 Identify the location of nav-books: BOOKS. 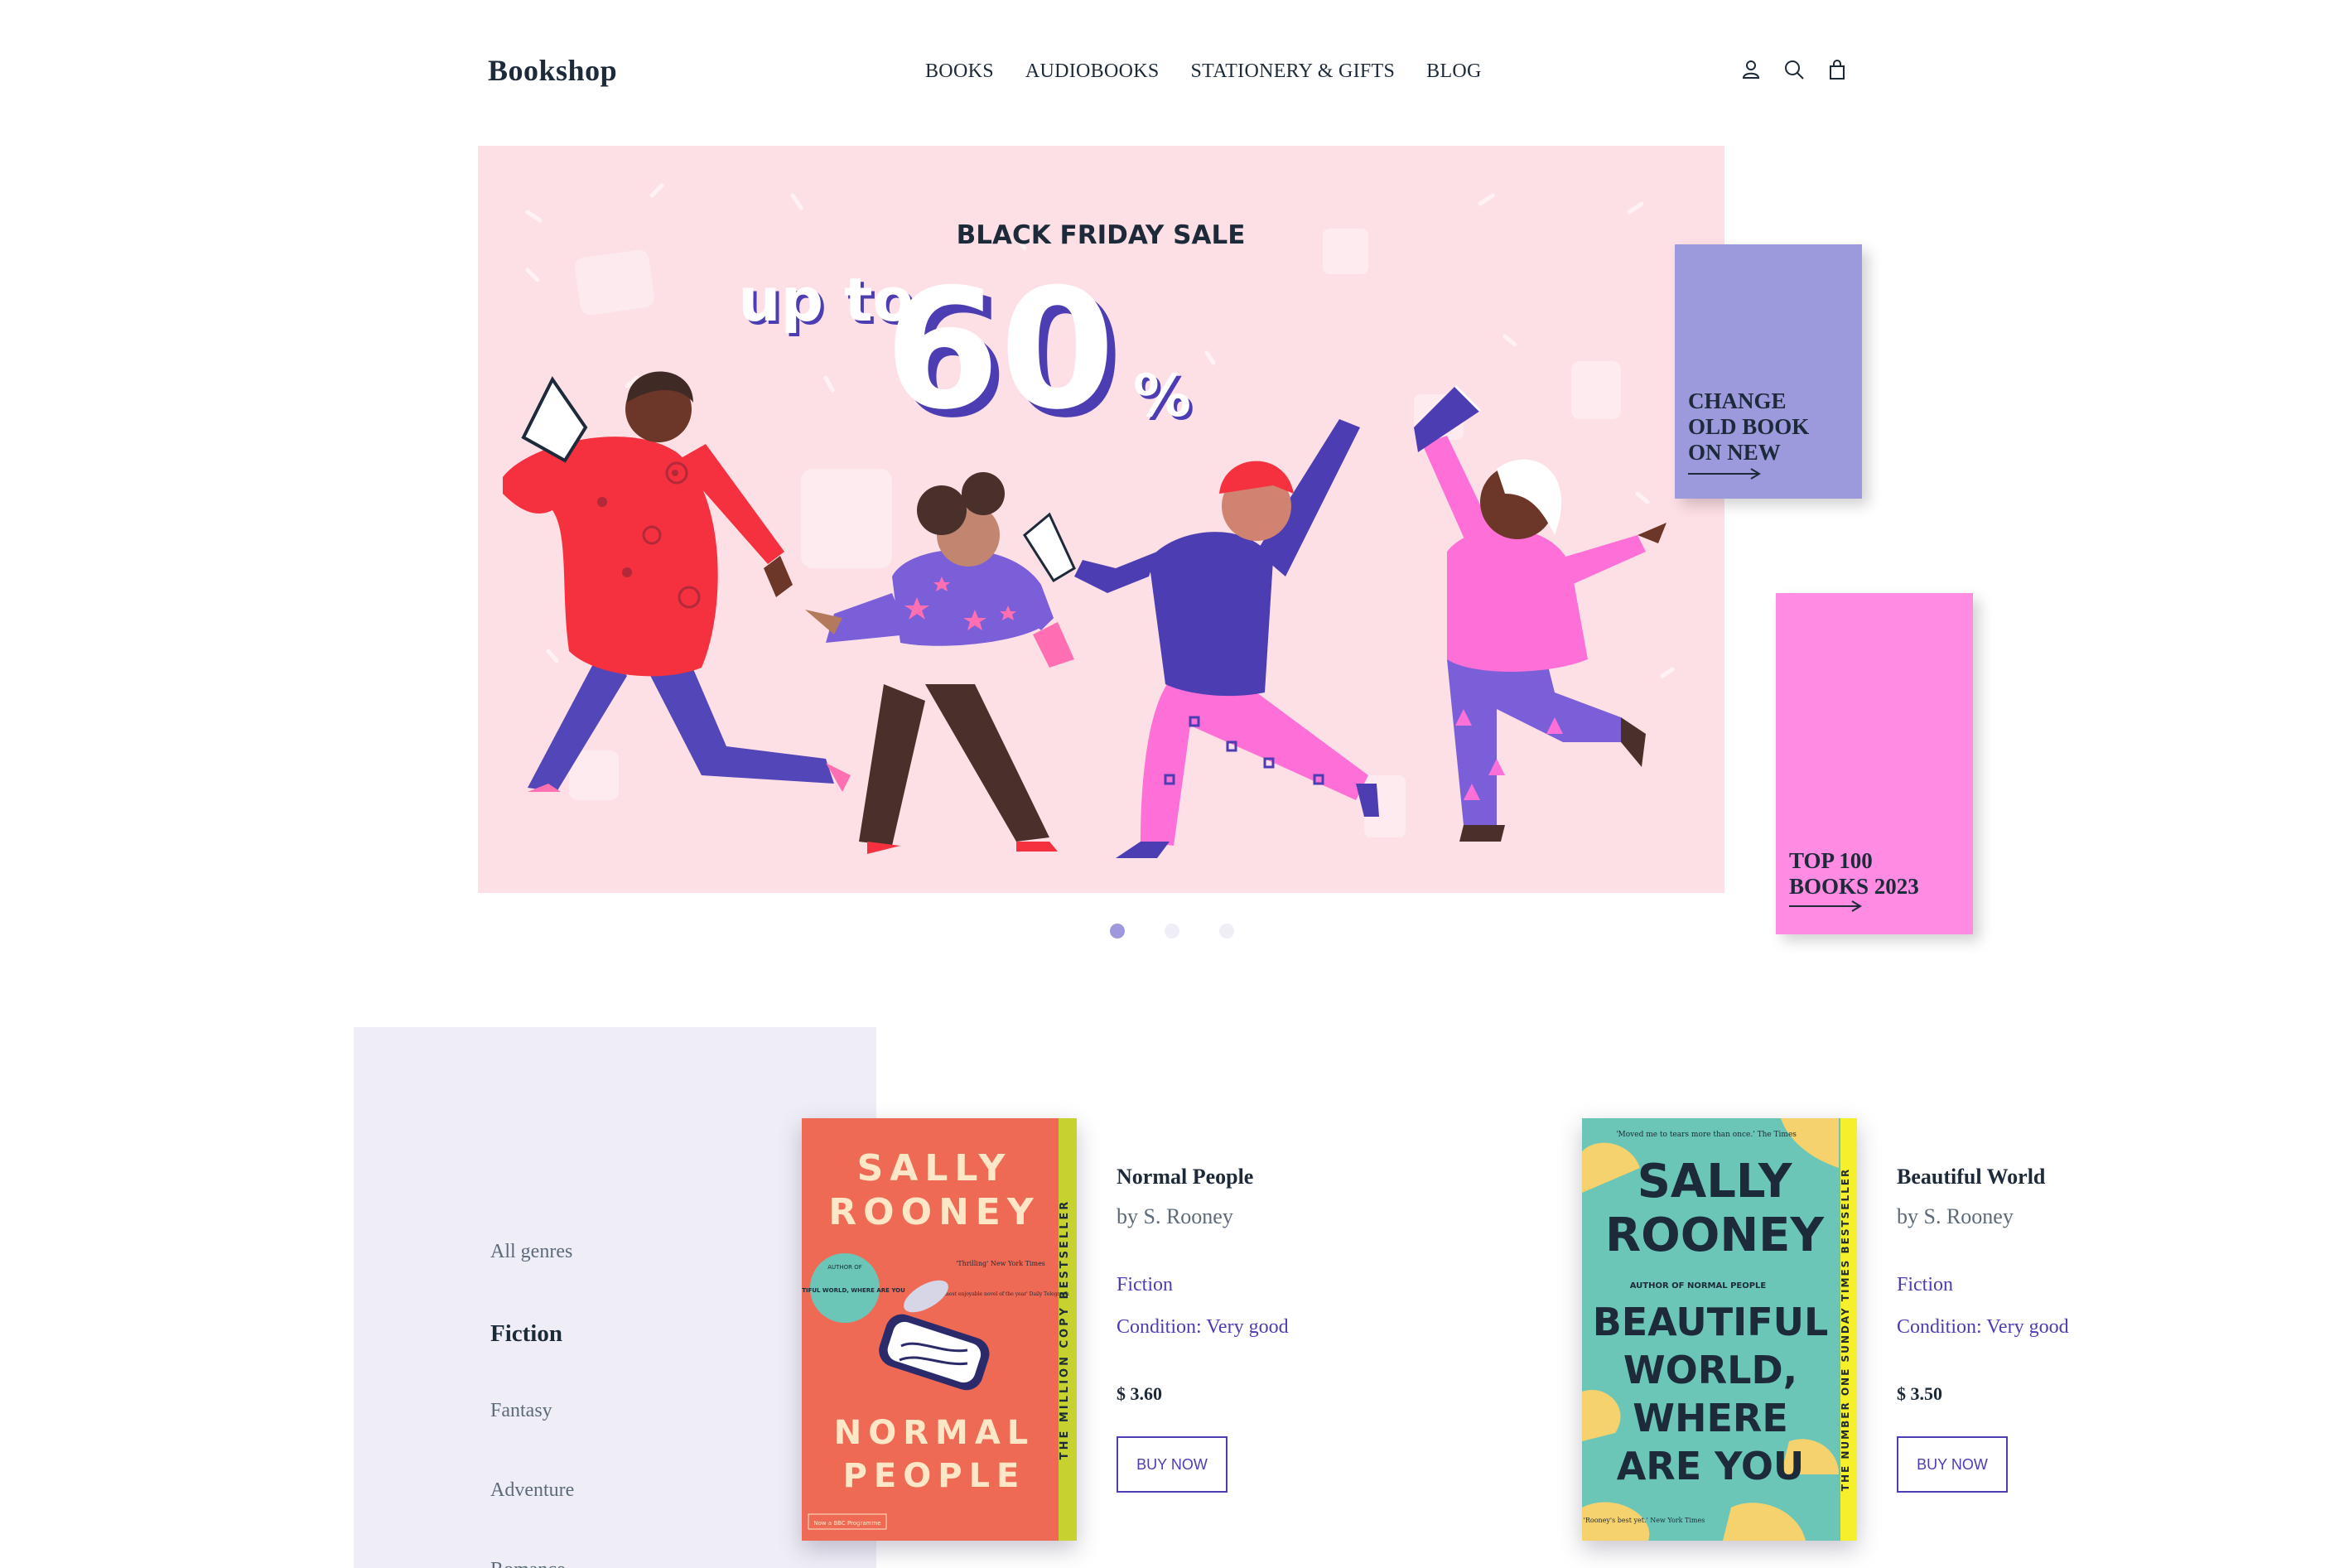
(959, 71).